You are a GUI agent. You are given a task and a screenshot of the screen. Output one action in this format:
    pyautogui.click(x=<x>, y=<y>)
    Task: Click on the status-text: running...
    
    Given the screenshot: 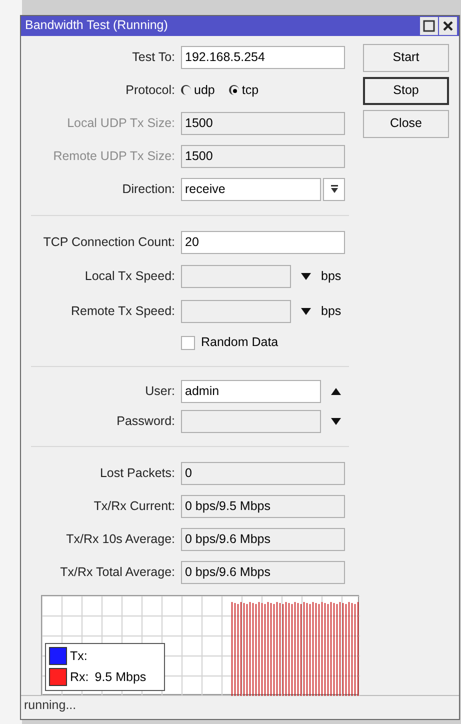 What is the action you would take?
    pyautogui.click(x=50, y=705)
    